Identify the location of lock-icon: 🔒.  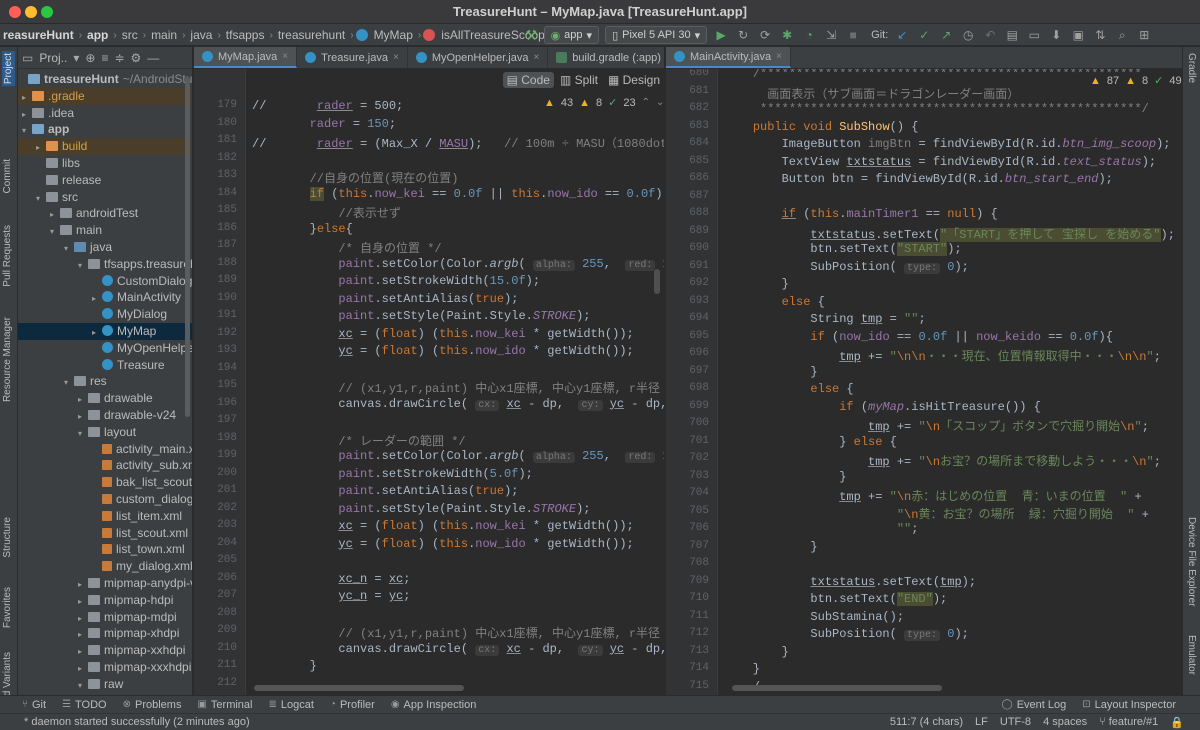
(1177, 722).